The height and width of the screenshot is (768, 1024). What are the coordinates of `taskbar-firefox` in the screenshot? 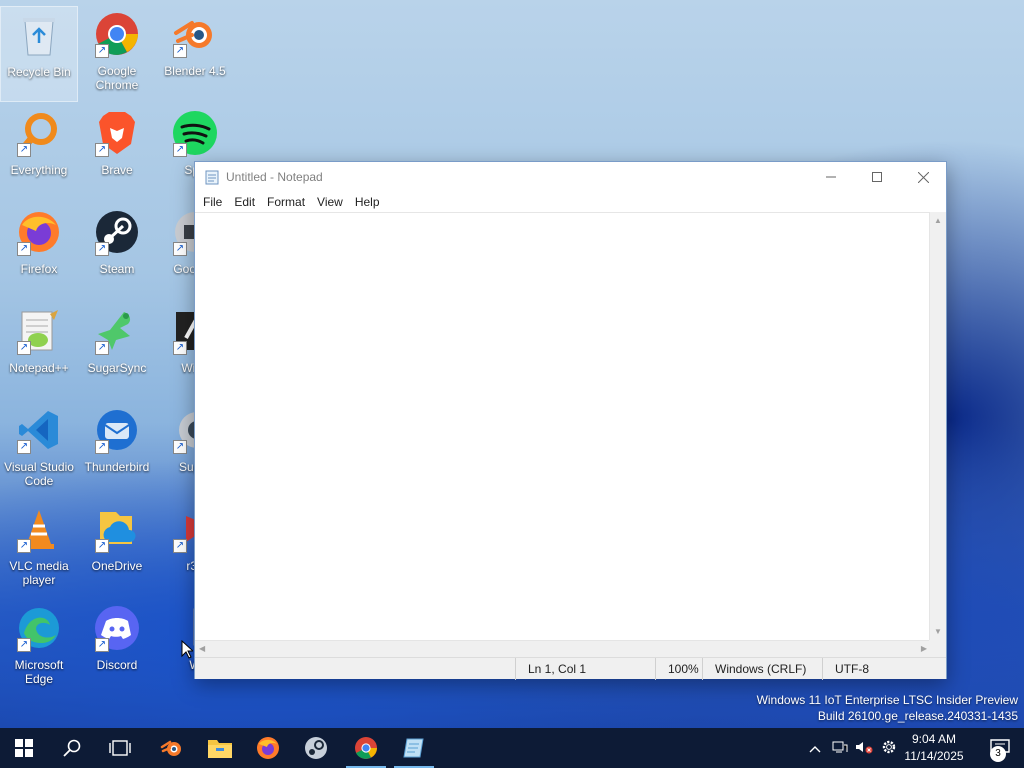 It's located at (268, 748).